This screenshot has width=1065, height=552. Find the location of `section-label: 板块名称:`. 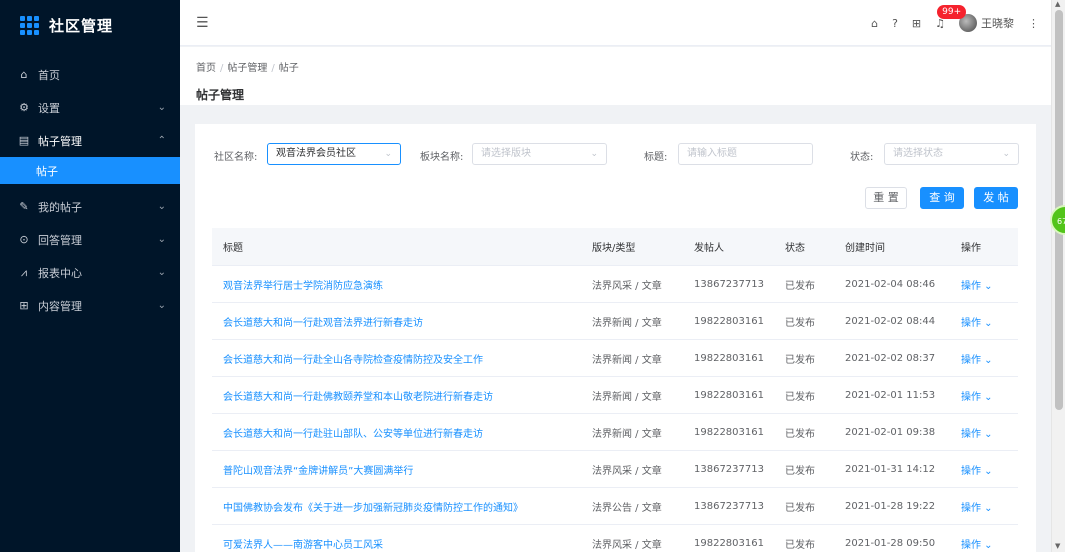

section-label: 板块名称: is located at coordinates (442, 157).